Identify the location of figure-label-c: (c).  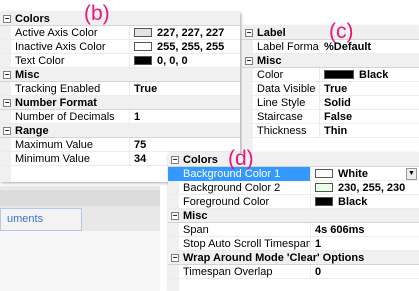
(341, 31).